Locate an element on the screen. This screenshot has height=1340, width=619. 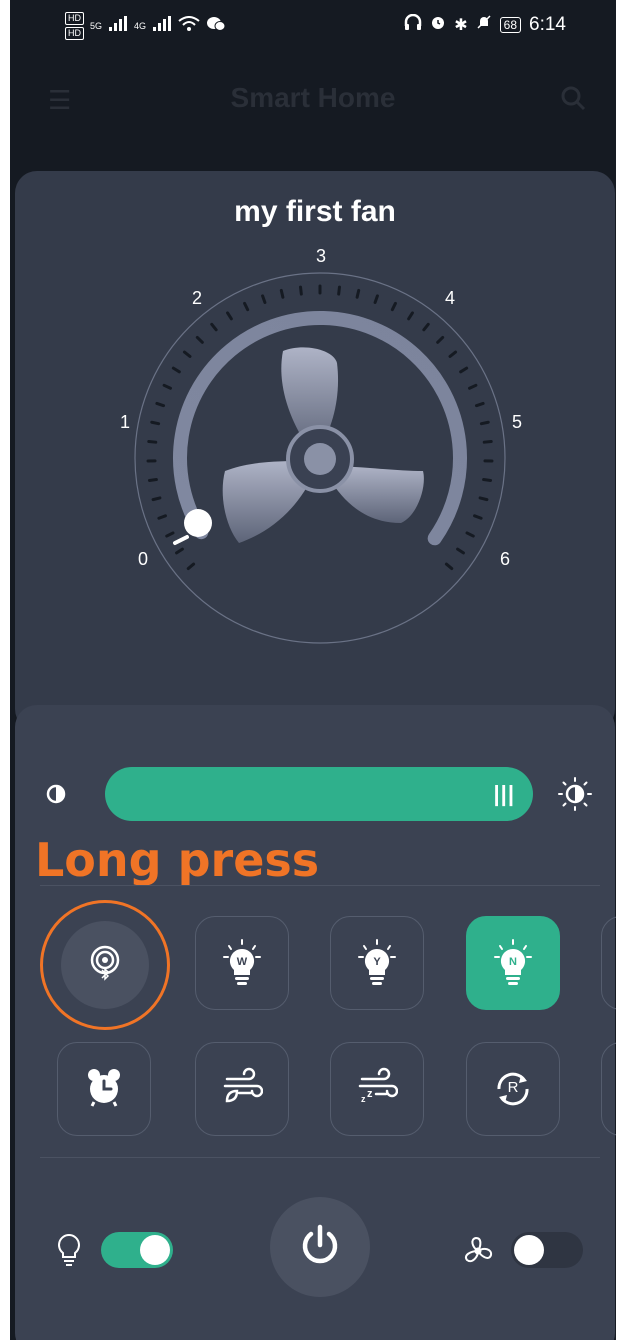
app-bar: ☰ Smart Home is located at coordinates (313, 100).